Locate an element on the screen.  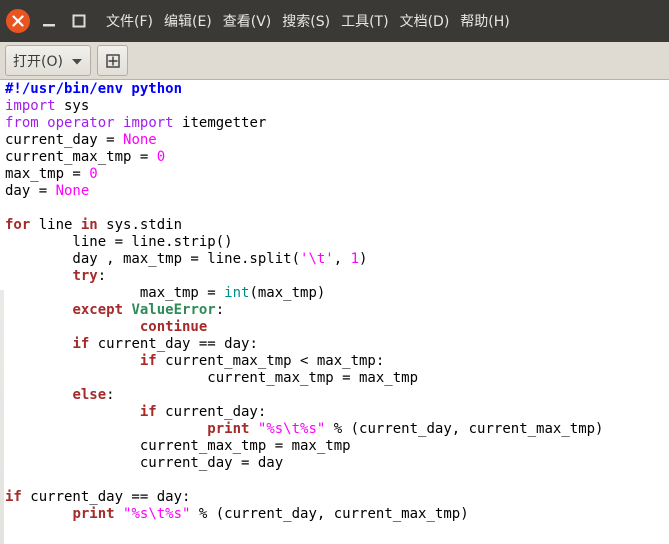
open-button-label: 打开(O) is located at coordinates (38, 61).